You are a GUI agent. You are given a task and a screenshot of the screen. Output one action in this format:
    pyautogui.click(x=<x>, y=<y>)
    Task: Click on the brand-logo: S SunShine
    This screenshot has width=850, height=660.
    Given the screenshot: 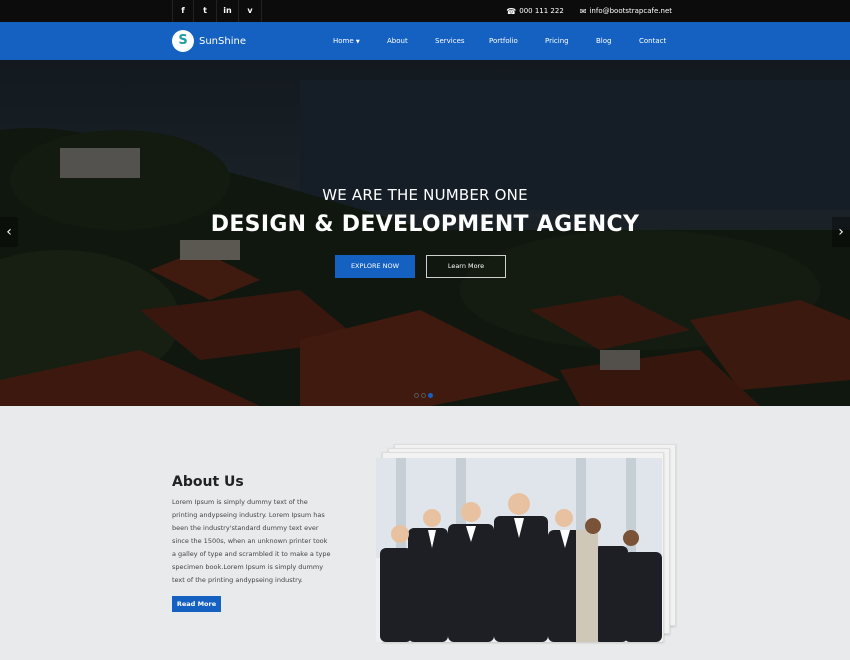 What is the action you would take?
    pyautogui.click(x=209, y=41)
    